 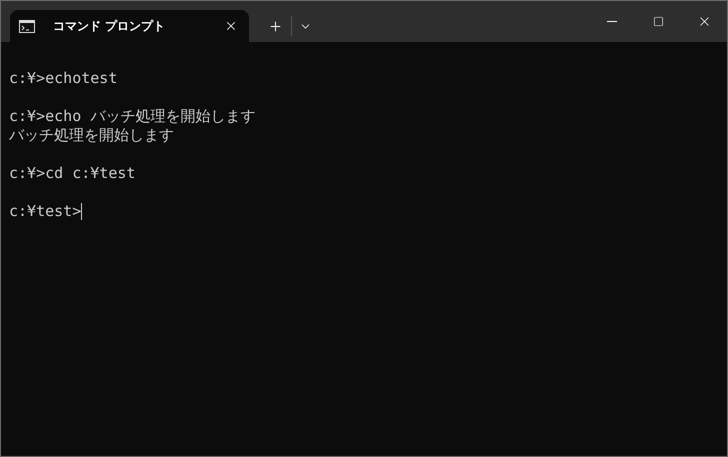 What do you see at coordinates (45, 211) in the screenshot?
I see `terminal-prompt: c:¥test>` at bounding box center [45, 211].